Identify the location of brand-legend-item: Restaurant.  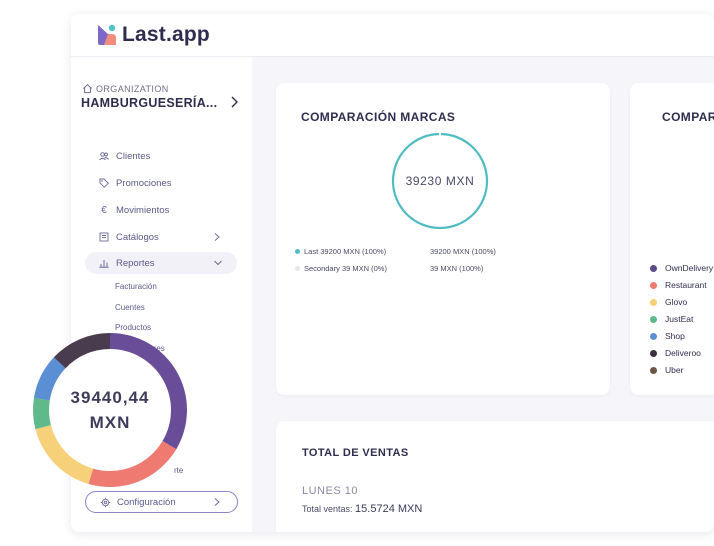
(678, 285).